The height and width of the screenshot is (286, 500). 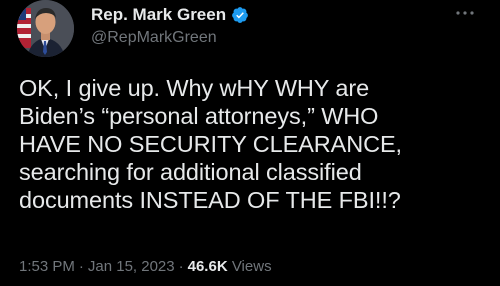 I want to click on display-name: Rep. Mark Green, so click(x=158, y=15).